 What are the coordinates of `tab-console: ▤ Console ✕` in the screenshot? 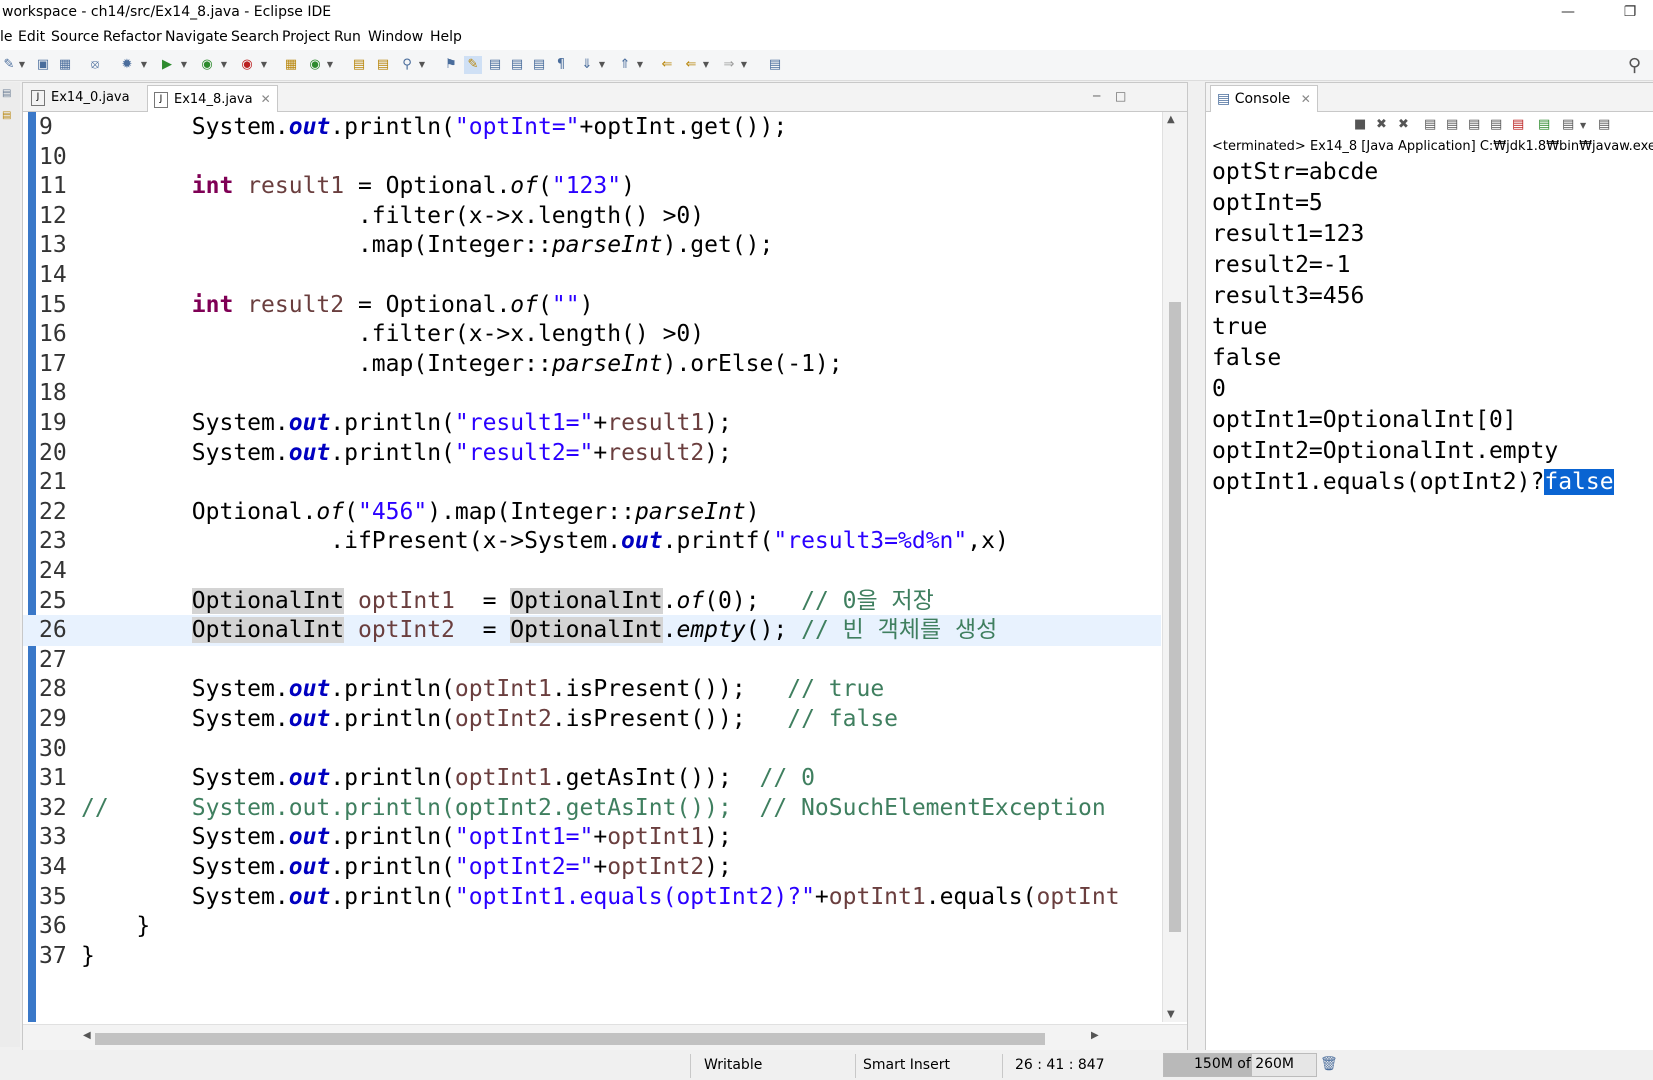 It's located at (1264, 98).